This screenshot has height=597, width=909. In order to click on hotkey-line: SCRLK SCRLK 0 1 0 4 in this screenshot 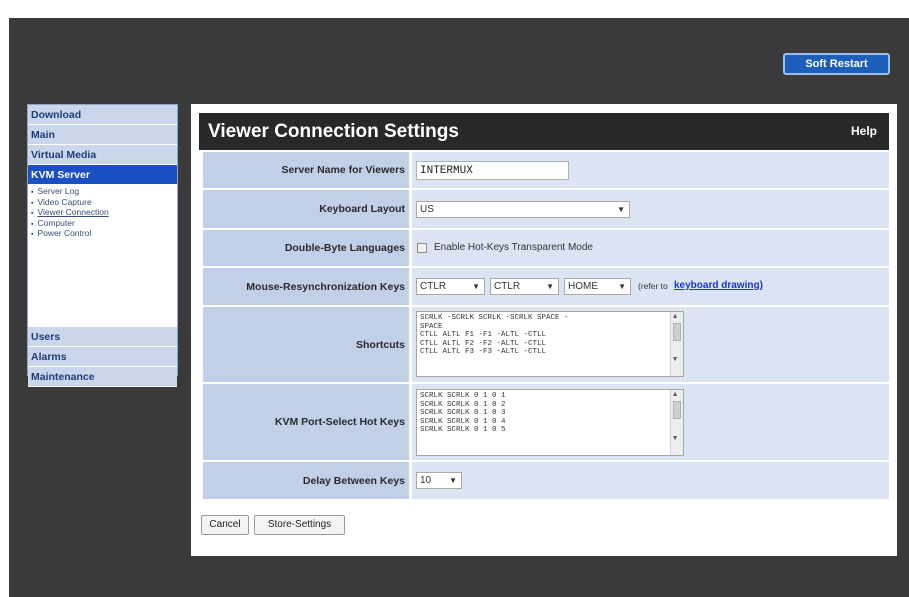, I will do `click(463, 421)`.